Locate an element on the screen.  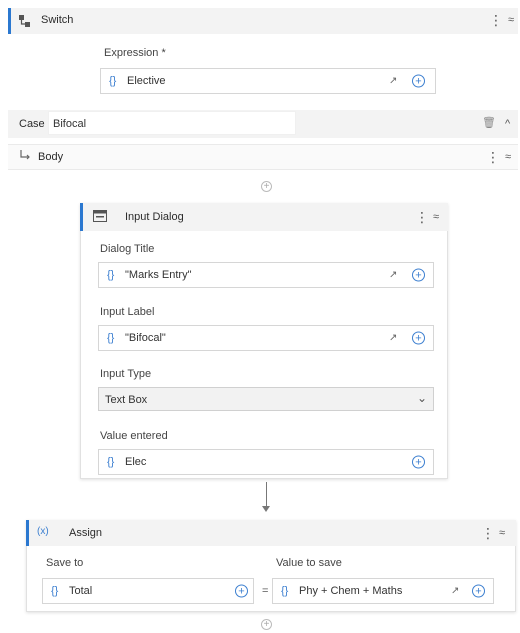
save-to-brace-icon: {} is located at coordinates (55, 591).